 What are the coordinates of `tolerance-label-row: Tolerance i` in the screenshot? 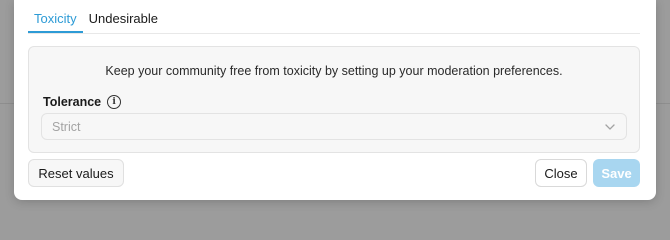 It's located at (82, 102).